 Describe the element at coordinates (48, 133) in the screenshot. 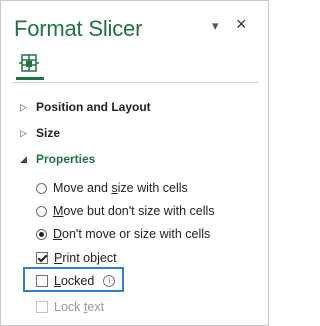

I see `section-label: Size` at that location.